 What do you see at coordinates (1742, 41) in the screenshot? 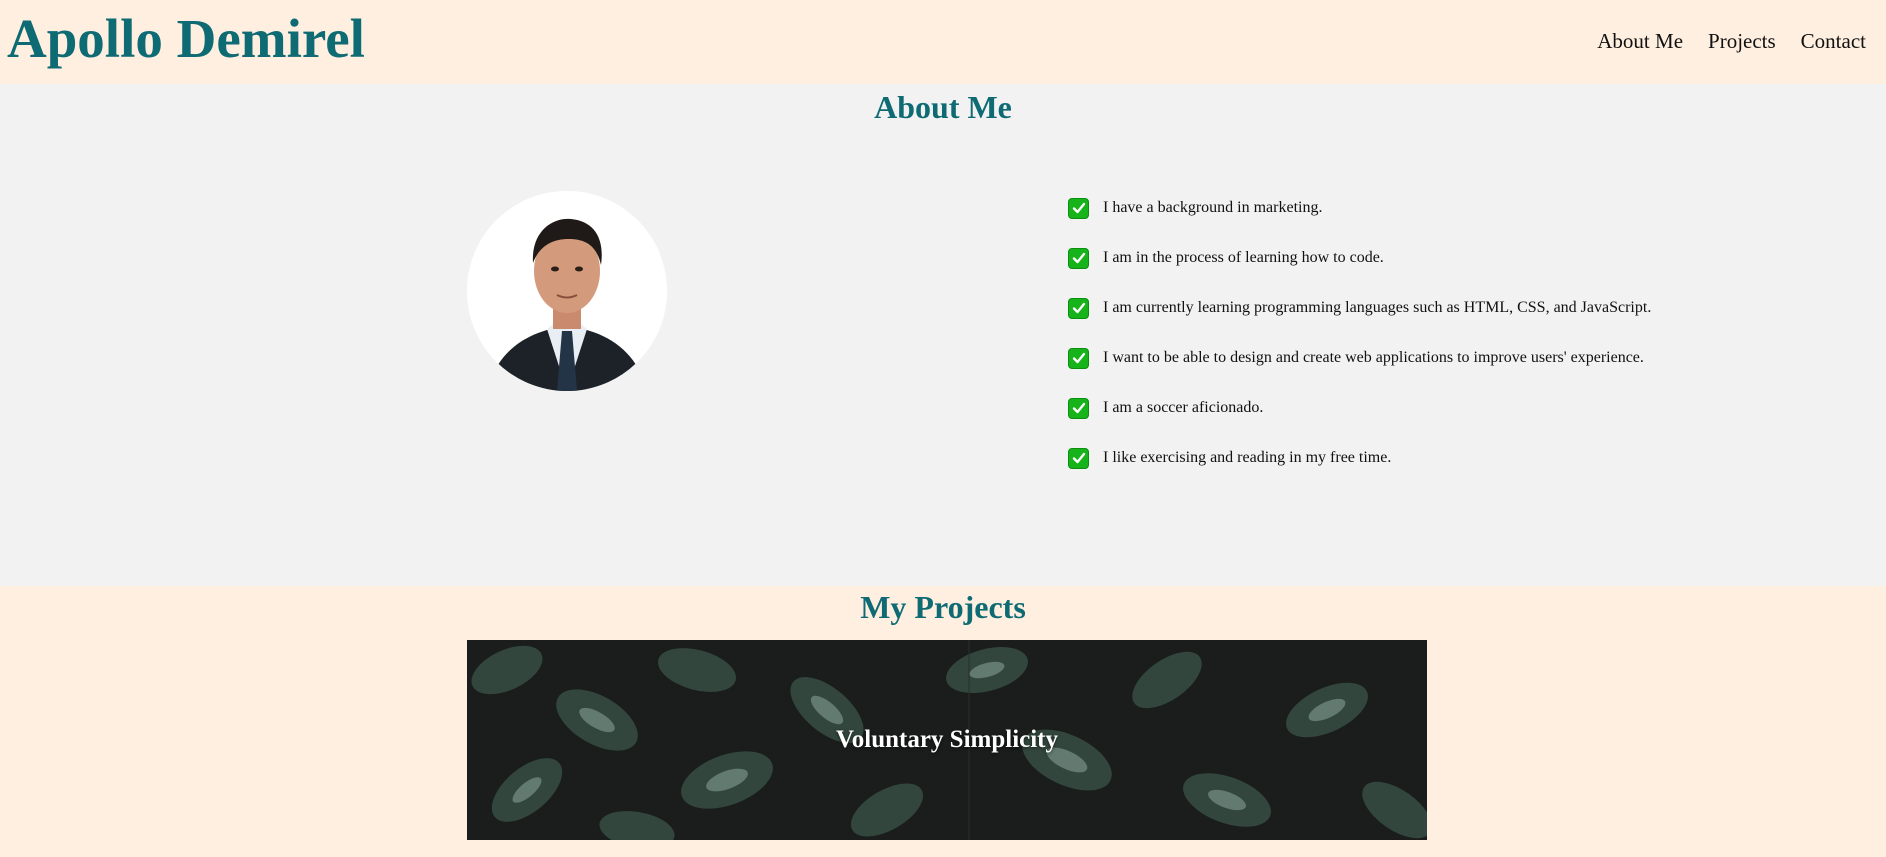
I see `nav-link-projects: Projects` at bounding box center [1742, 41].